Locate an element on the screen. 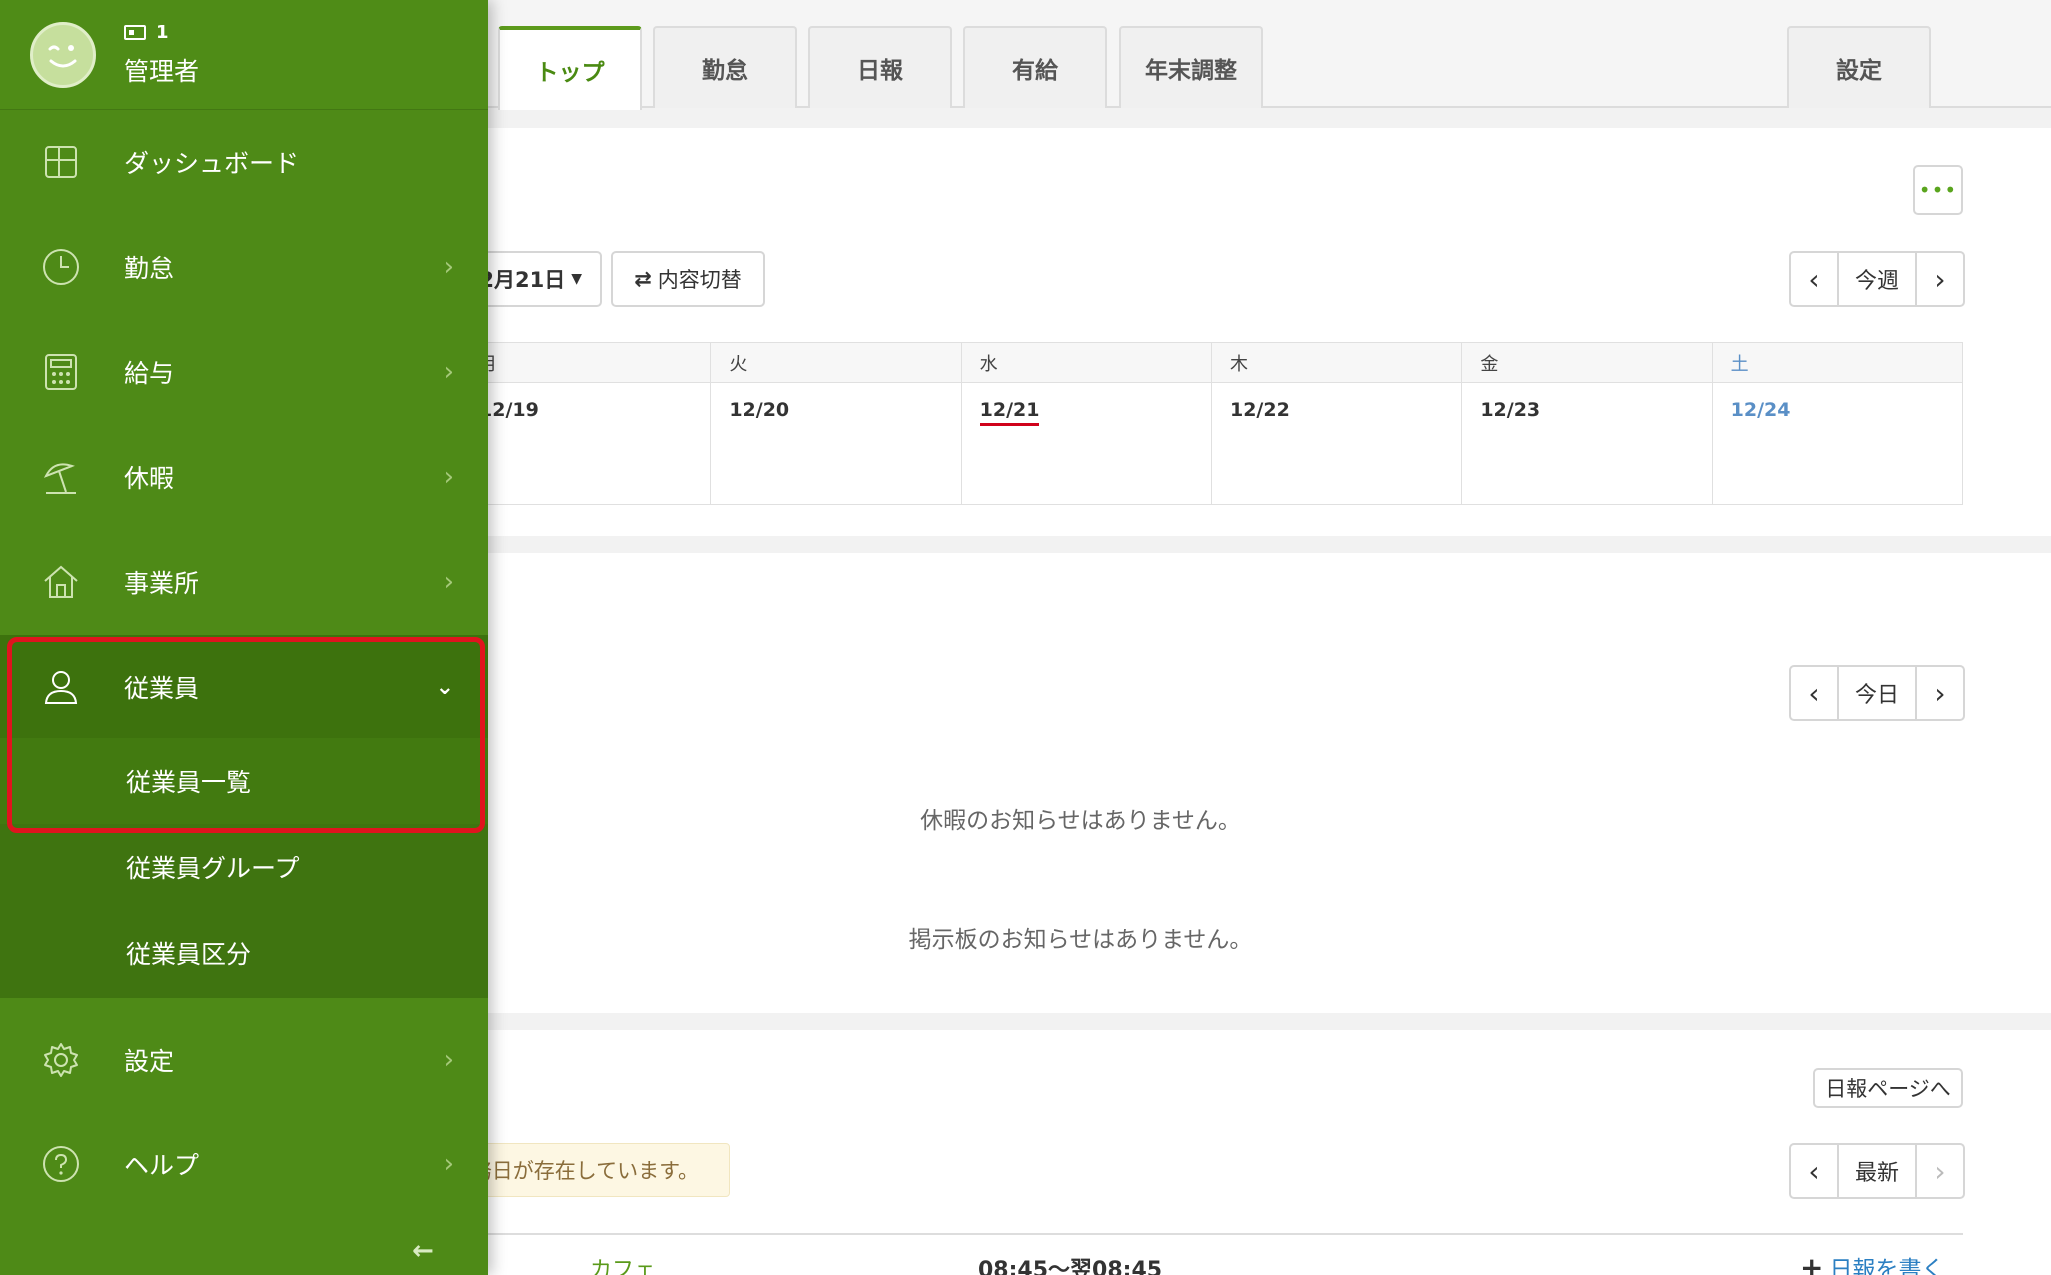 Image resolution: width=2051 pixels, height=1275 pixels. report-location-link: カフェ is located at coordinates (623, 1263).